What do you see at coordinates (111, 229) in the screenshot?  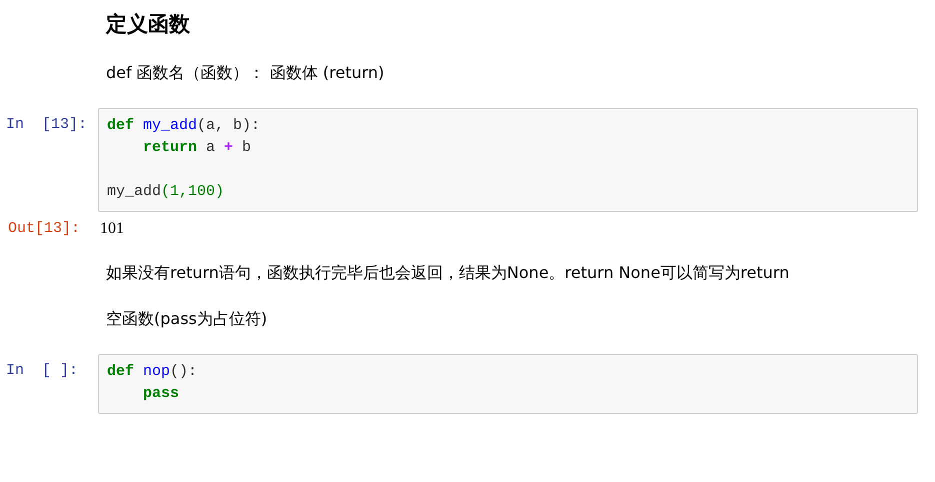 I see `output-text: 101` at bounding box center [111, 229].